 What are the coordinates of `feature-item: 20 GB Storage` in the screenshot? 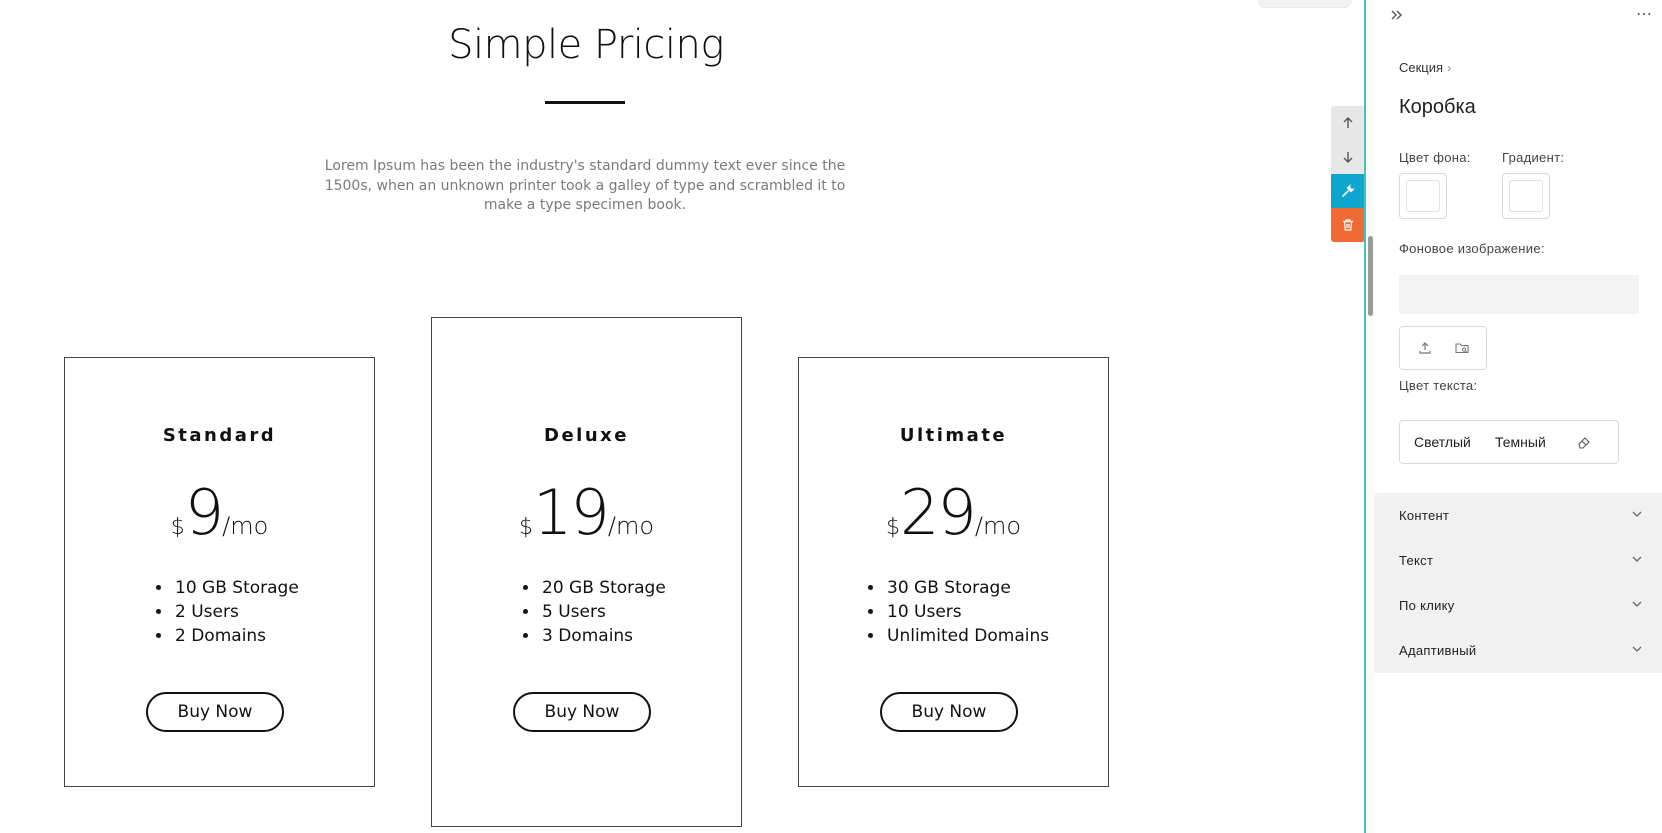 It's located at (603, 588).